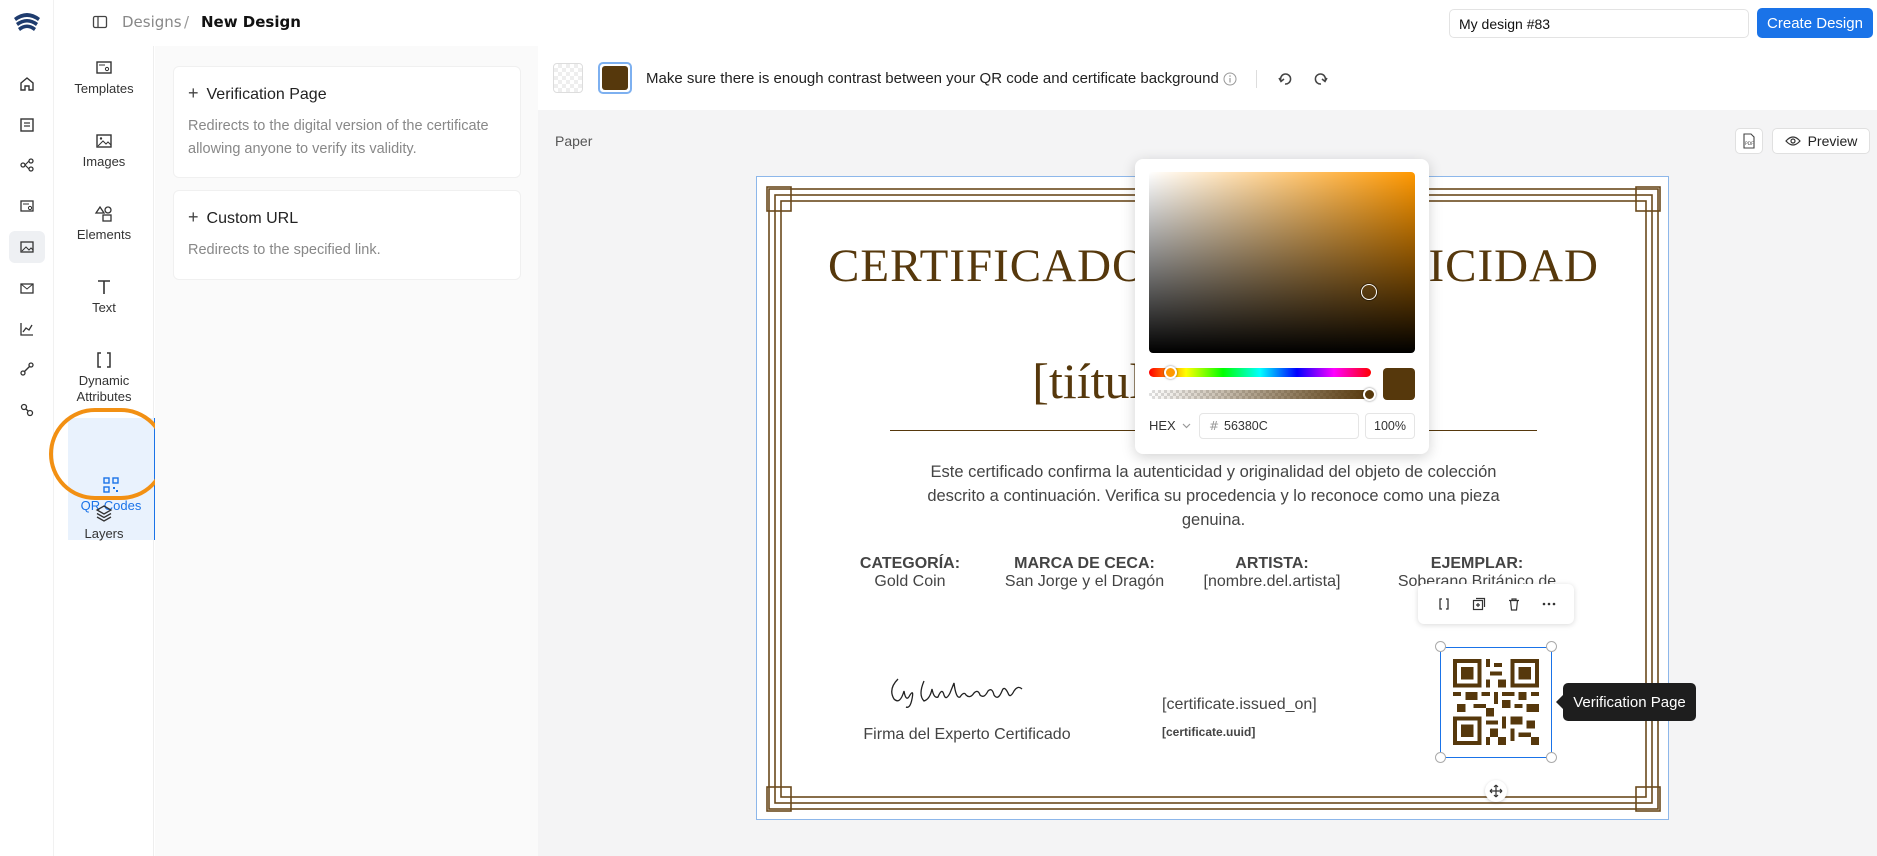 This screenshot has width=1877, height=856. Describe the element at coordinates (1551, 646) in the screenshot. I see `resize-handle-tr` at that location.